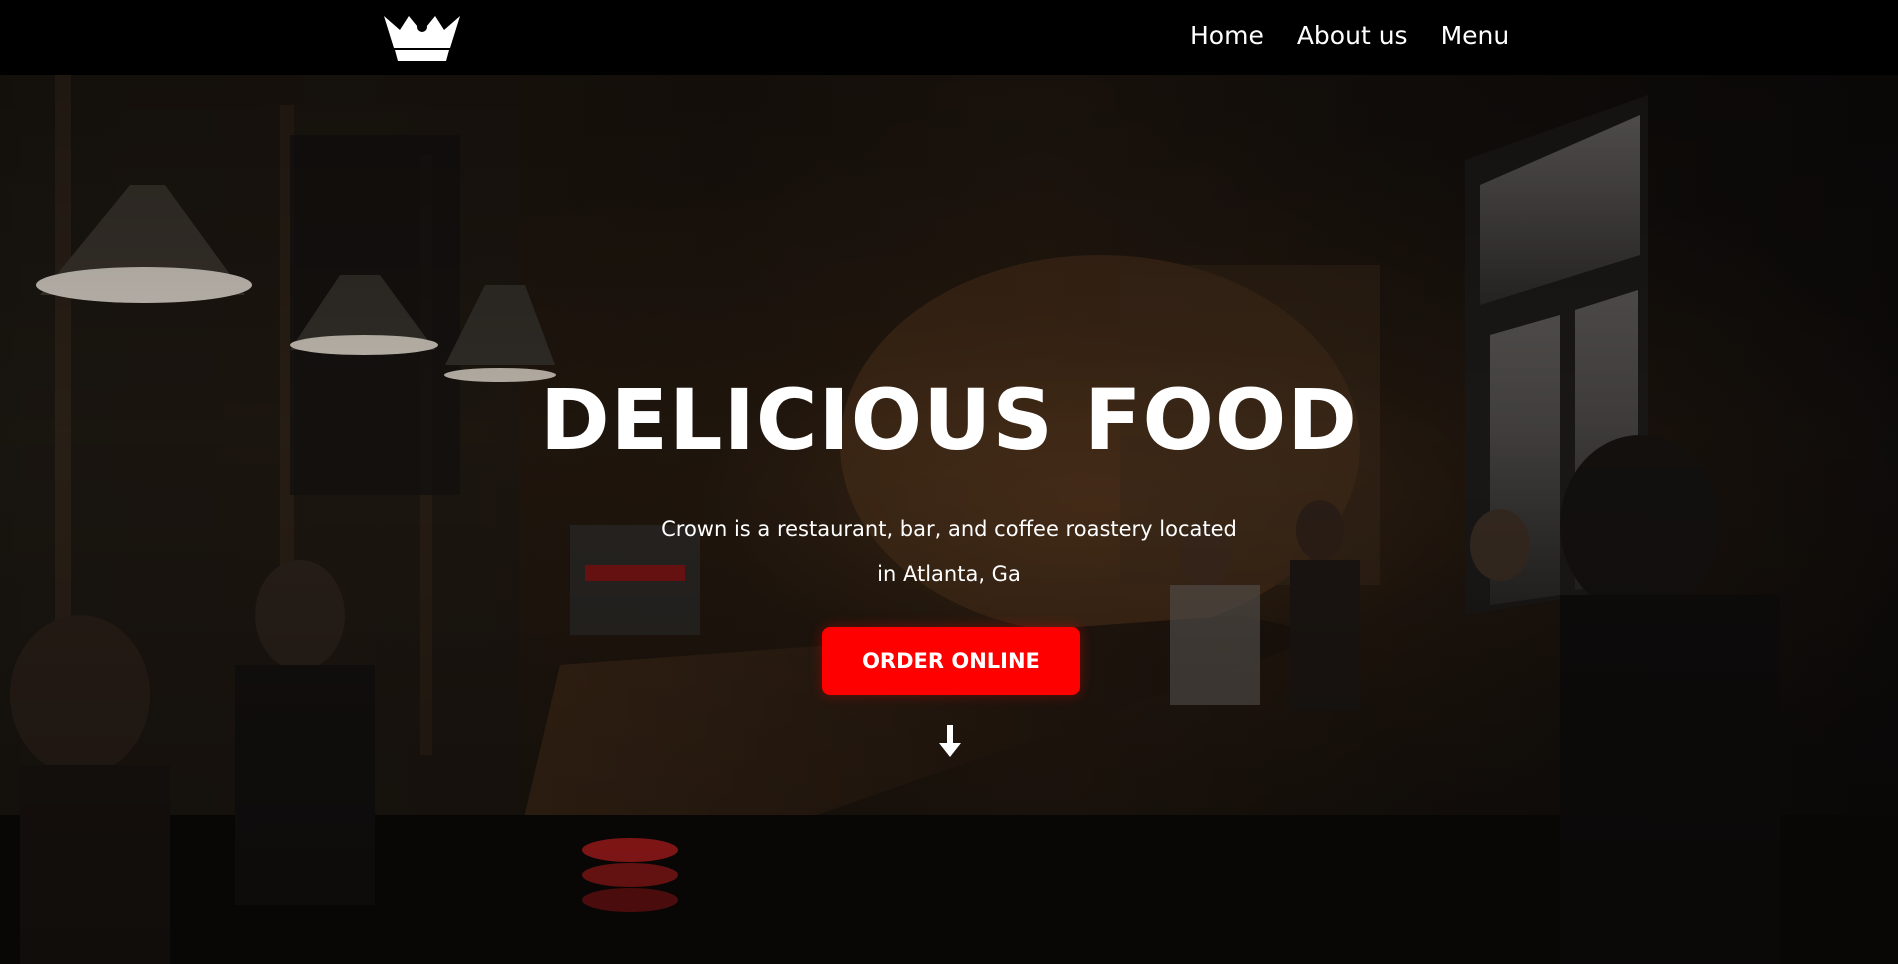  I want to click on hero-title: DELICIOUS FOOD, so click(949, 420).